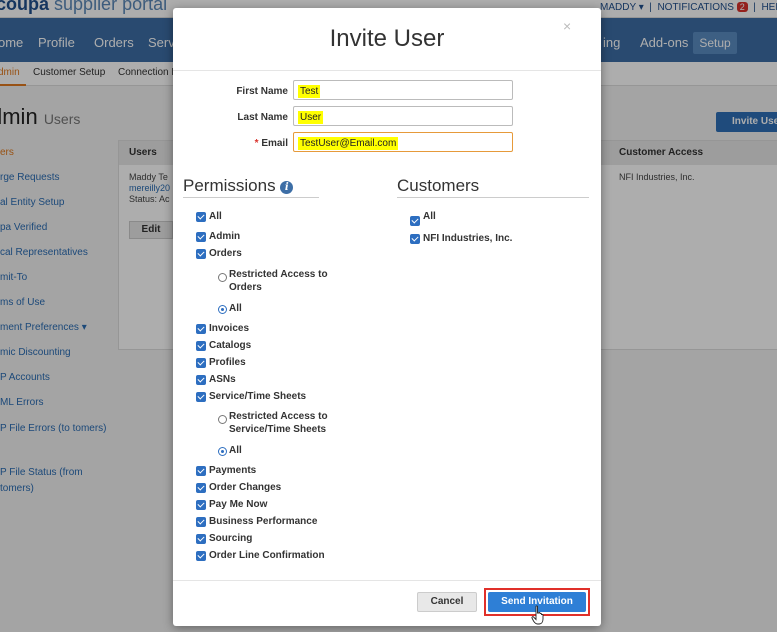 This screenshot has width=777, height=632. What do you see at coordinates (222, 277) in the screenshot?
I see `orders-restricted-radio` at bounding box center [222, 277].